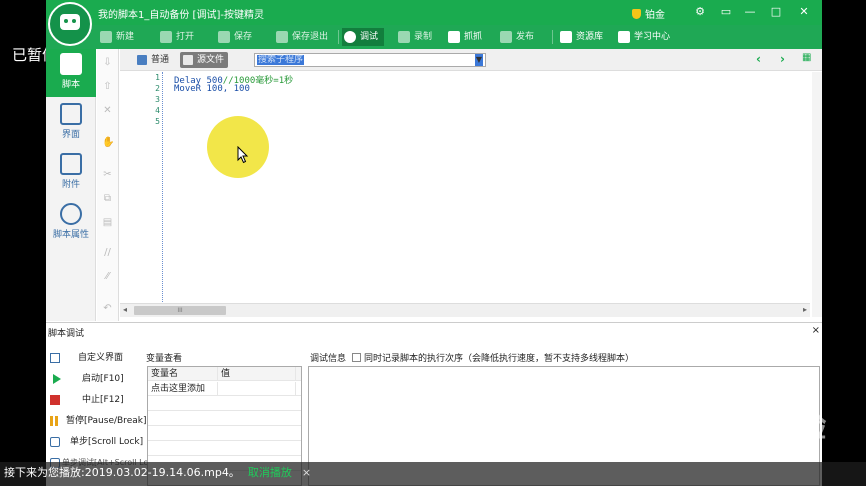 This screenshot has width=866, height=486. I want to click on table-header-row: 变量名 值, so click(224, 374).